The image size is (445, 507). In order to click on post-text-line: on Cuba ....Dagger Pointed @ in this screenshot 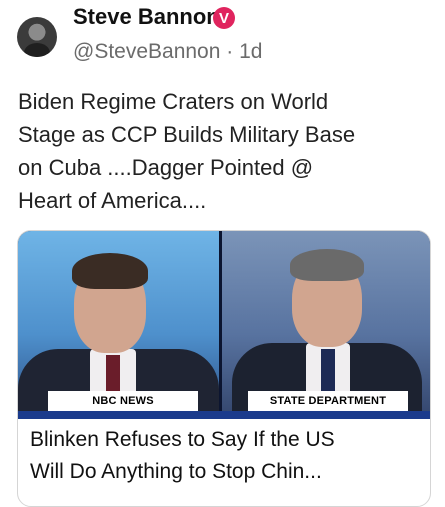, I will do `click(166, 167)`.